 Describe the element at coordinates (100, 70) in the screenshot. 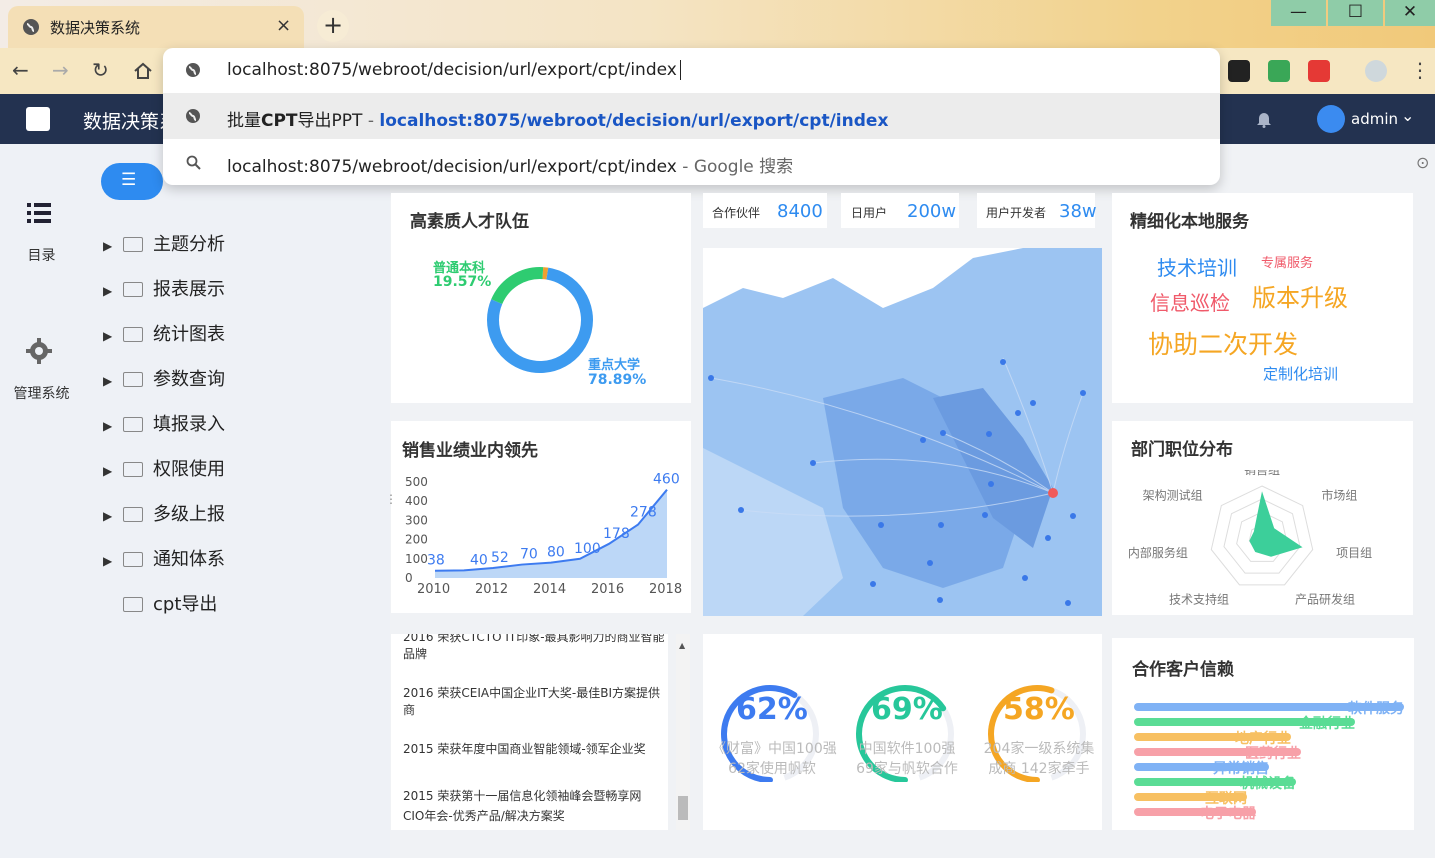

I see `reload-icon: ↻` at that location.